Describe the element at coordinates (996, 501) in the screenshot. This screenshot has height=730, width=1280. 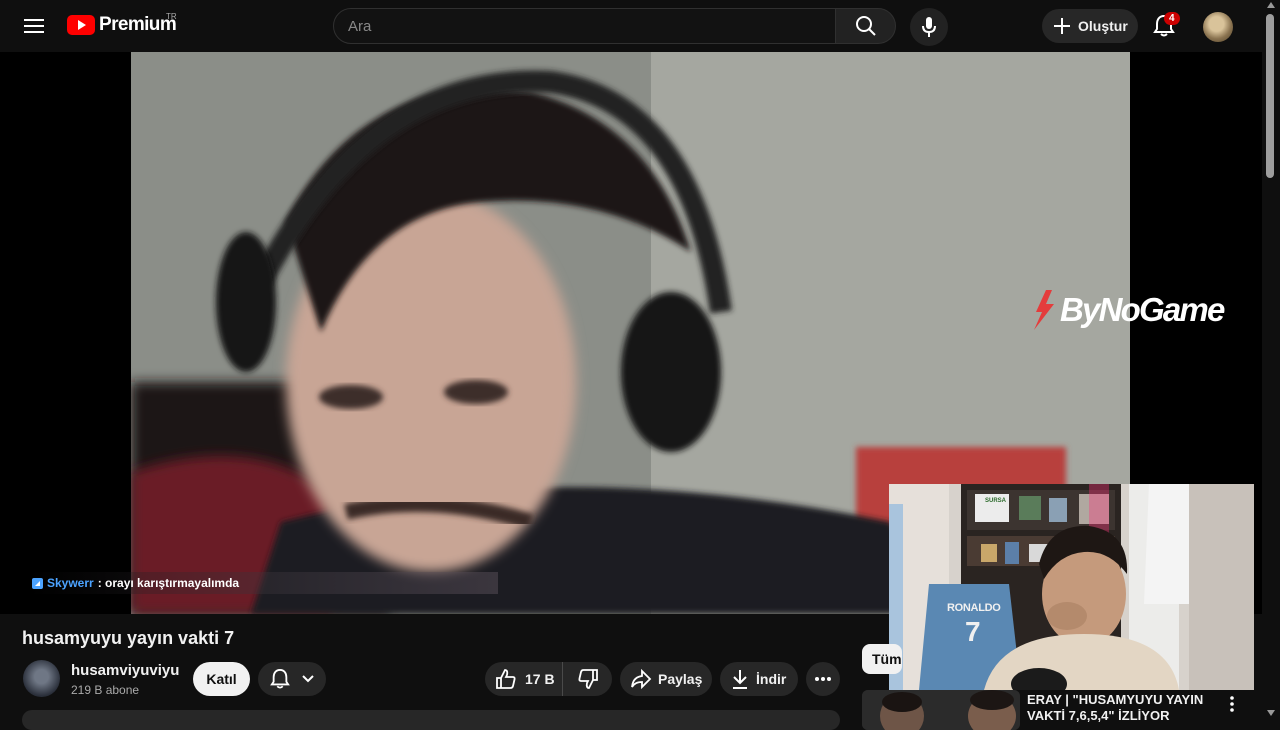
I see `shelf-label-text: SURSA` at that location.